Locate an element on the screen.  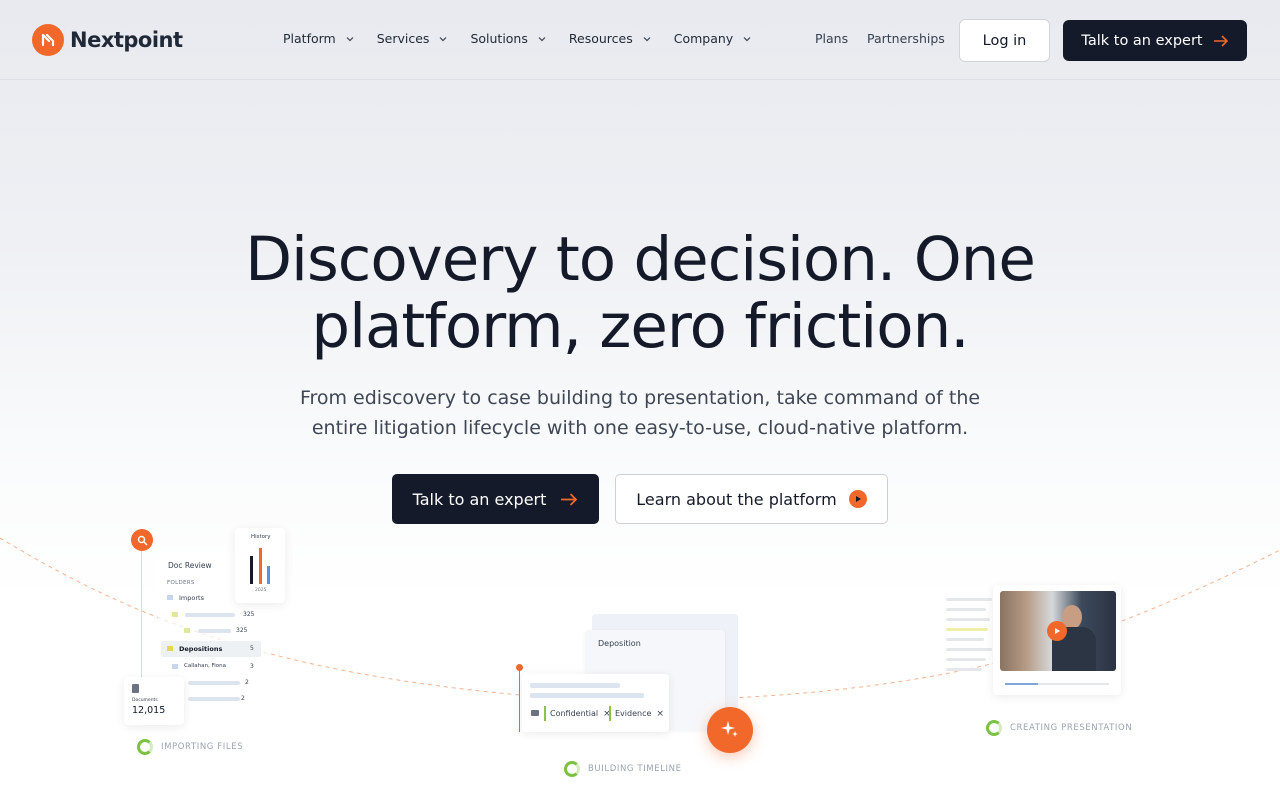
tag-label: Evidence is located at coordinates (633, 713).